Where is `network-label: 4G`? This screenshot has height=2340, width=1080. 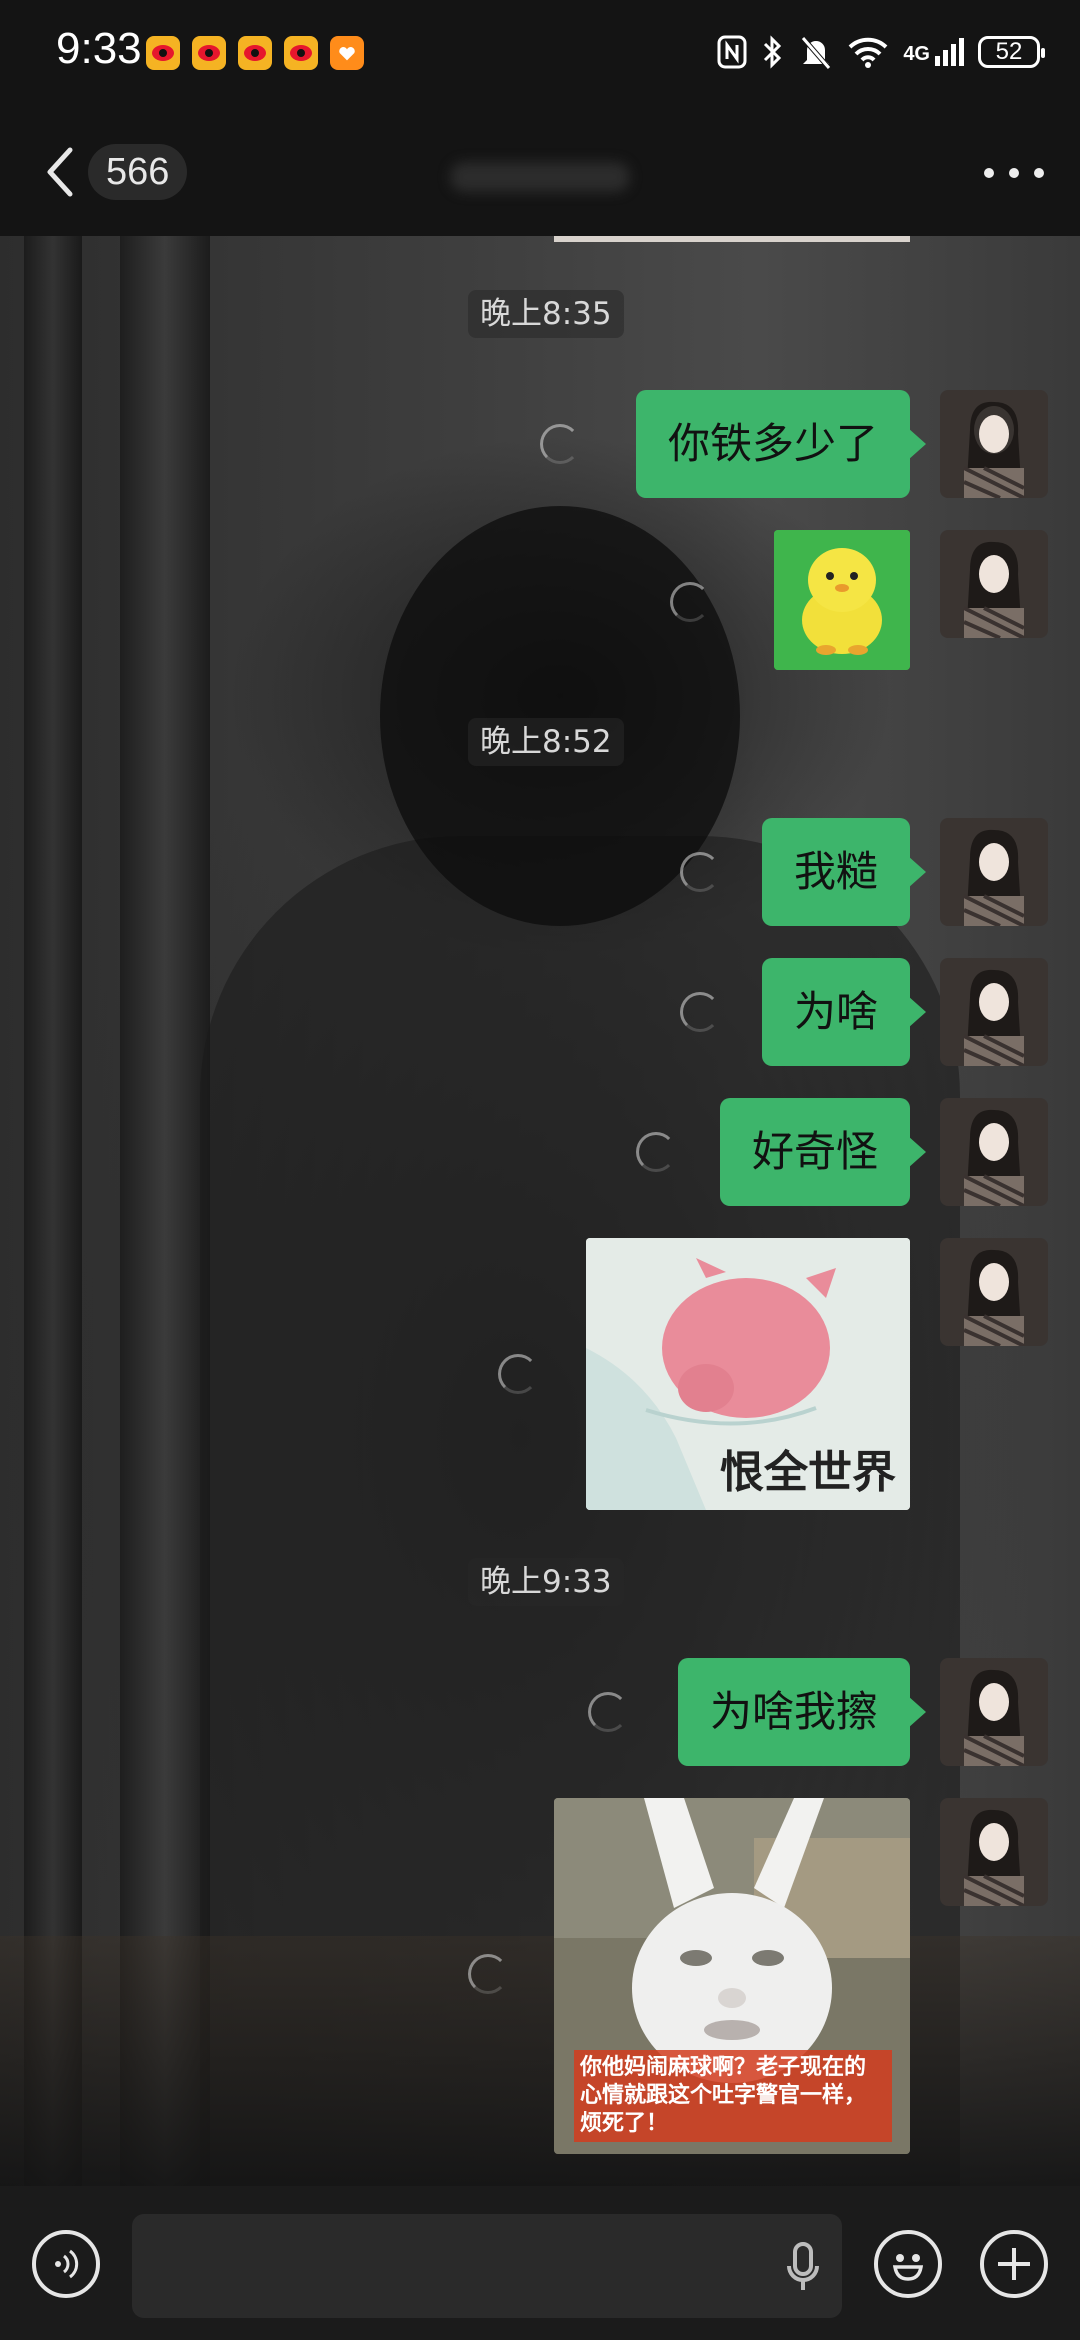 network-label: 4G is located at coordinates (916, 54).